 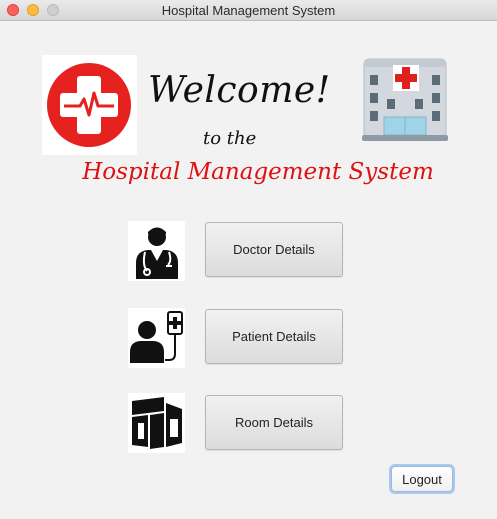 What do you see at coordinates (274, 249) in the screenshot?
I see `doctor-details-button: Doctor Details` at bounding box center [274, 249].